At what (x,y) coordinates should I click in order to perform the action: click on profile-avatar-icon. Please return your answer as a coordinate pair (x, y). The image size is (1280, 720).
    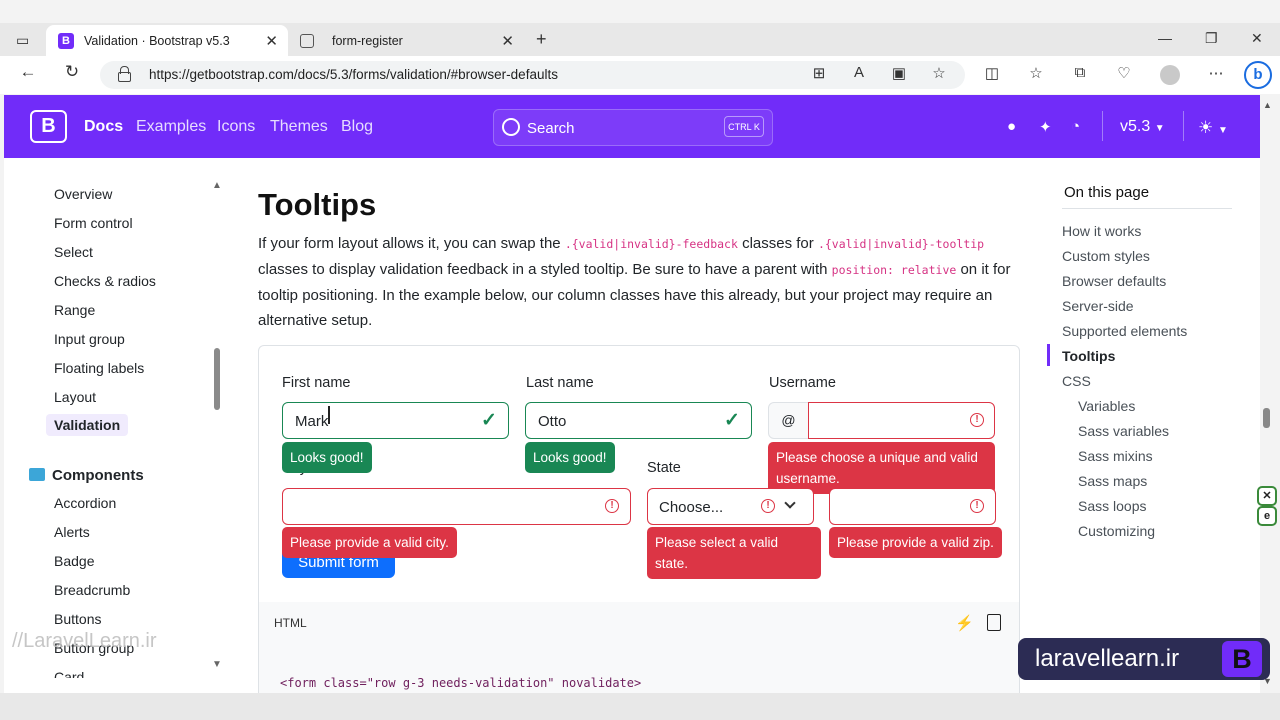
    Looking at the image, I should click on (1170, 75).